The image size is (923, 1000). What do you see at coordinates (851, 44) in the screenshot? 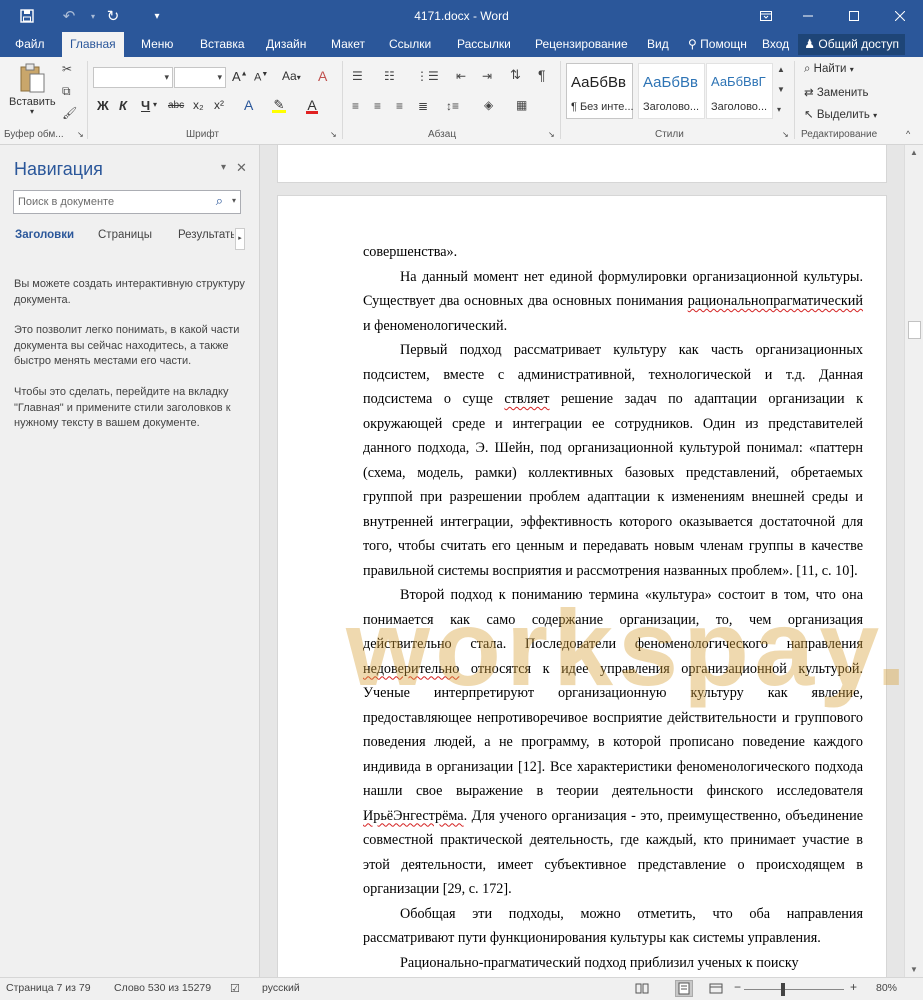
I see `share-button: ♟ Общий доступ` at bounding box center [851, 44].